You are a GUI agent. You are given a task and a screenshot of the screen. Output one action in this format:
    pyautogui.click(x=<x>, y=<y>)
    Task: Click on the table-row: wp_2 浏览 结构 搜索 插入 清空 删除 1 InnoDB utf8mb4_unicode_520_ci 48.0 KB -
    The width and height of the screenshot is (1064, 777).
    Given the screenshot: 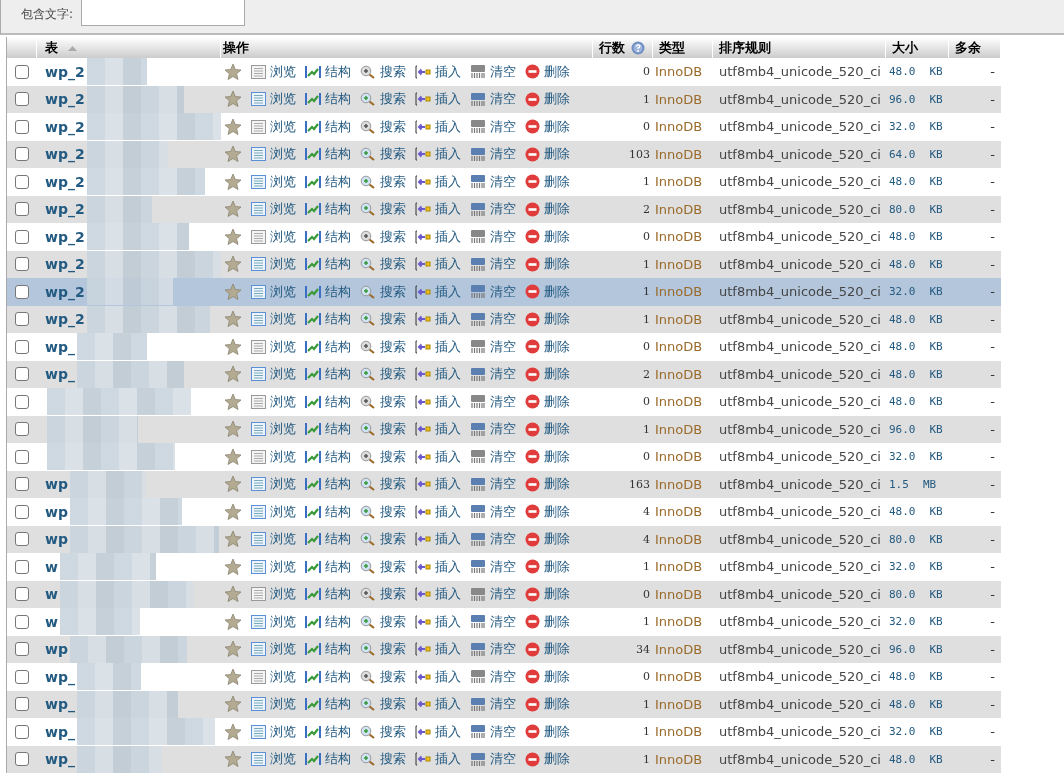 What is the action you would take?
    pyautogui.click(x=504, y=264)
    